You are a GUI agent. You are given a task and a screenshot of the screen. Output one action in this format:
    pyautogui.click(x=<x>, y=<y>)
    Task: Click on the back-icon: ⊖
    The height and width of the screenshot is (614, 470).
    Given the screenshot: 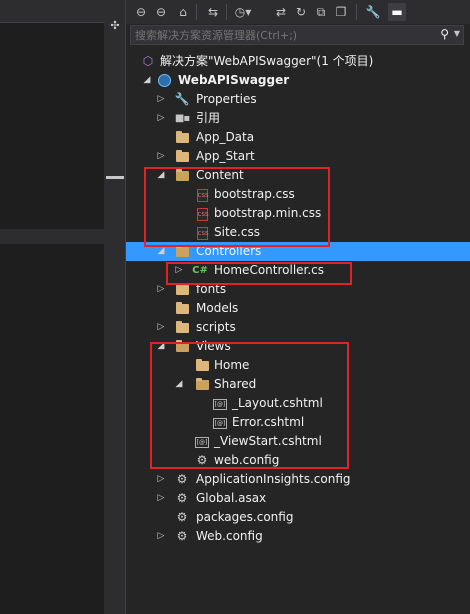 What is the action you would take?
    pyautogui.click(x=141, y=12)
    